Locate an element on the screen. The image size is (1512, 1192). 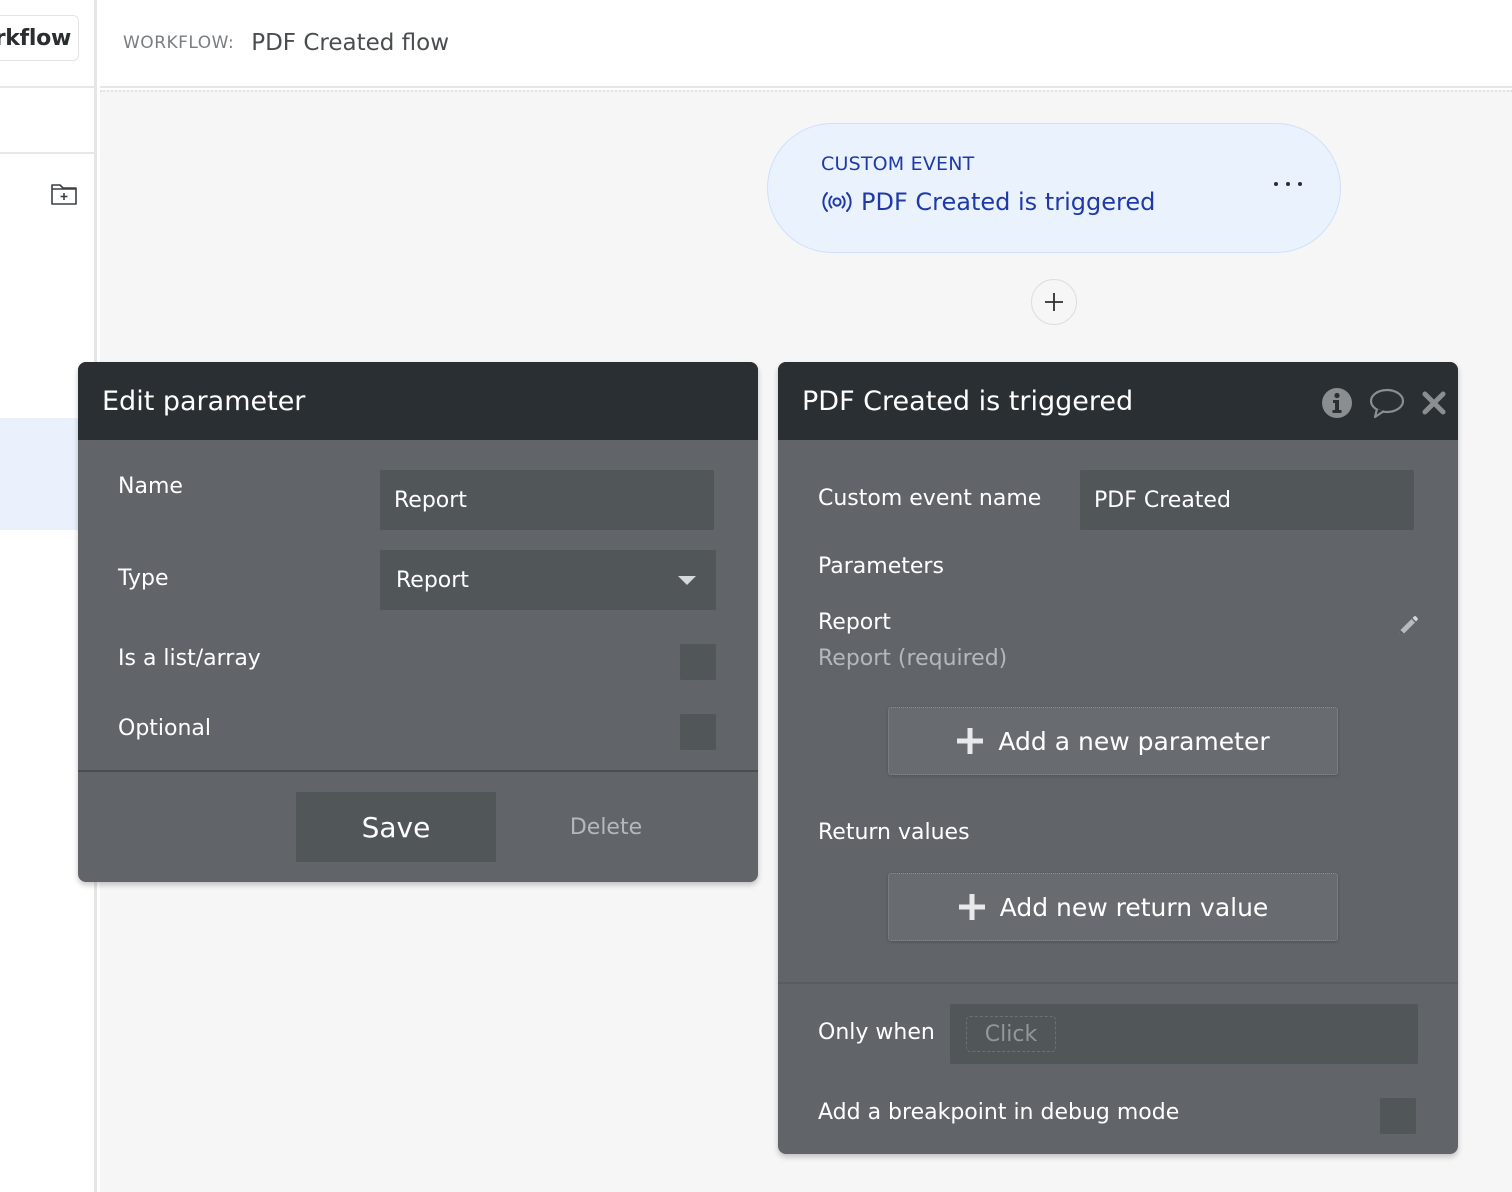
workflow-header: WORKFLOW: PDF Created flow is located at coordinates (806, 44).